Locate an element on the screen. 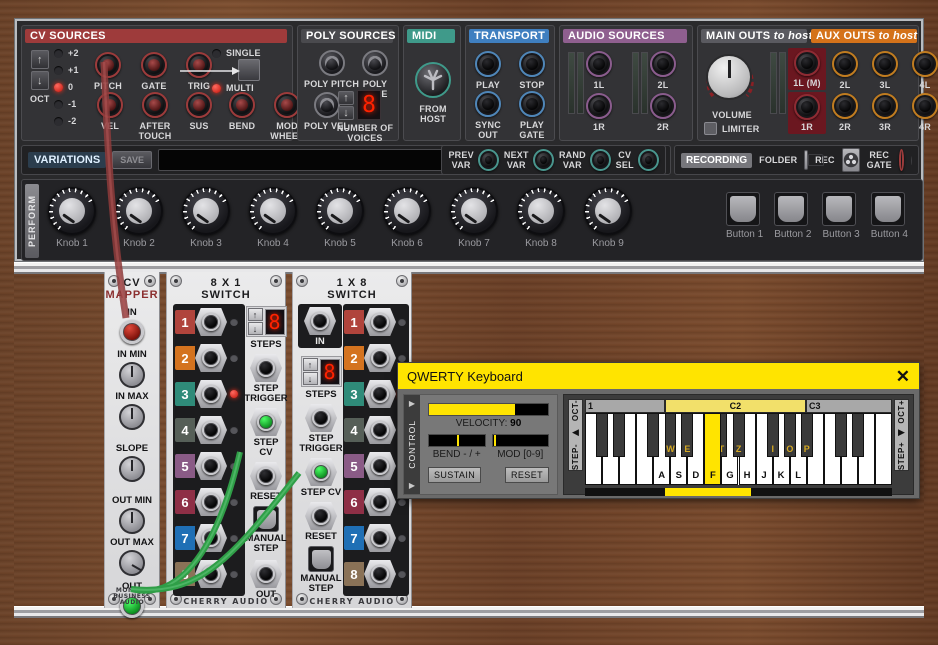 This screenshot has height=645, width=938. sw1x8-channel-1: 1 is located at coordinates (375, 322).